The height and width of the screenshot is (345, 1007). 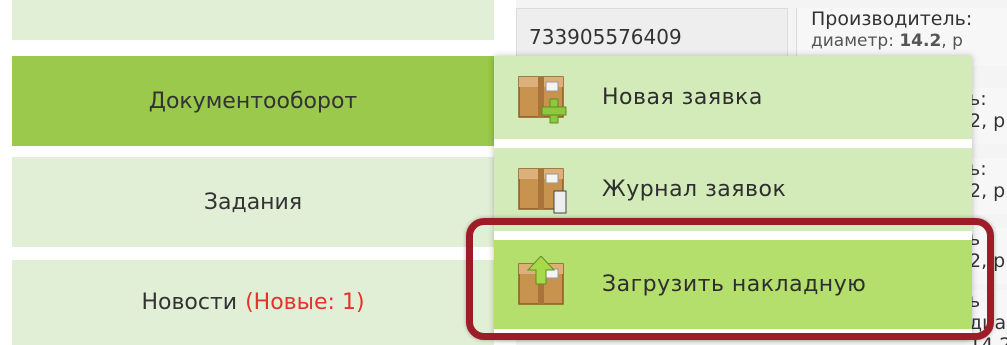 What do you see at coordinates (305, 302) in the screenshot?
I see `news-badge: (Новые: 1)` at bounding box center [305, 302].